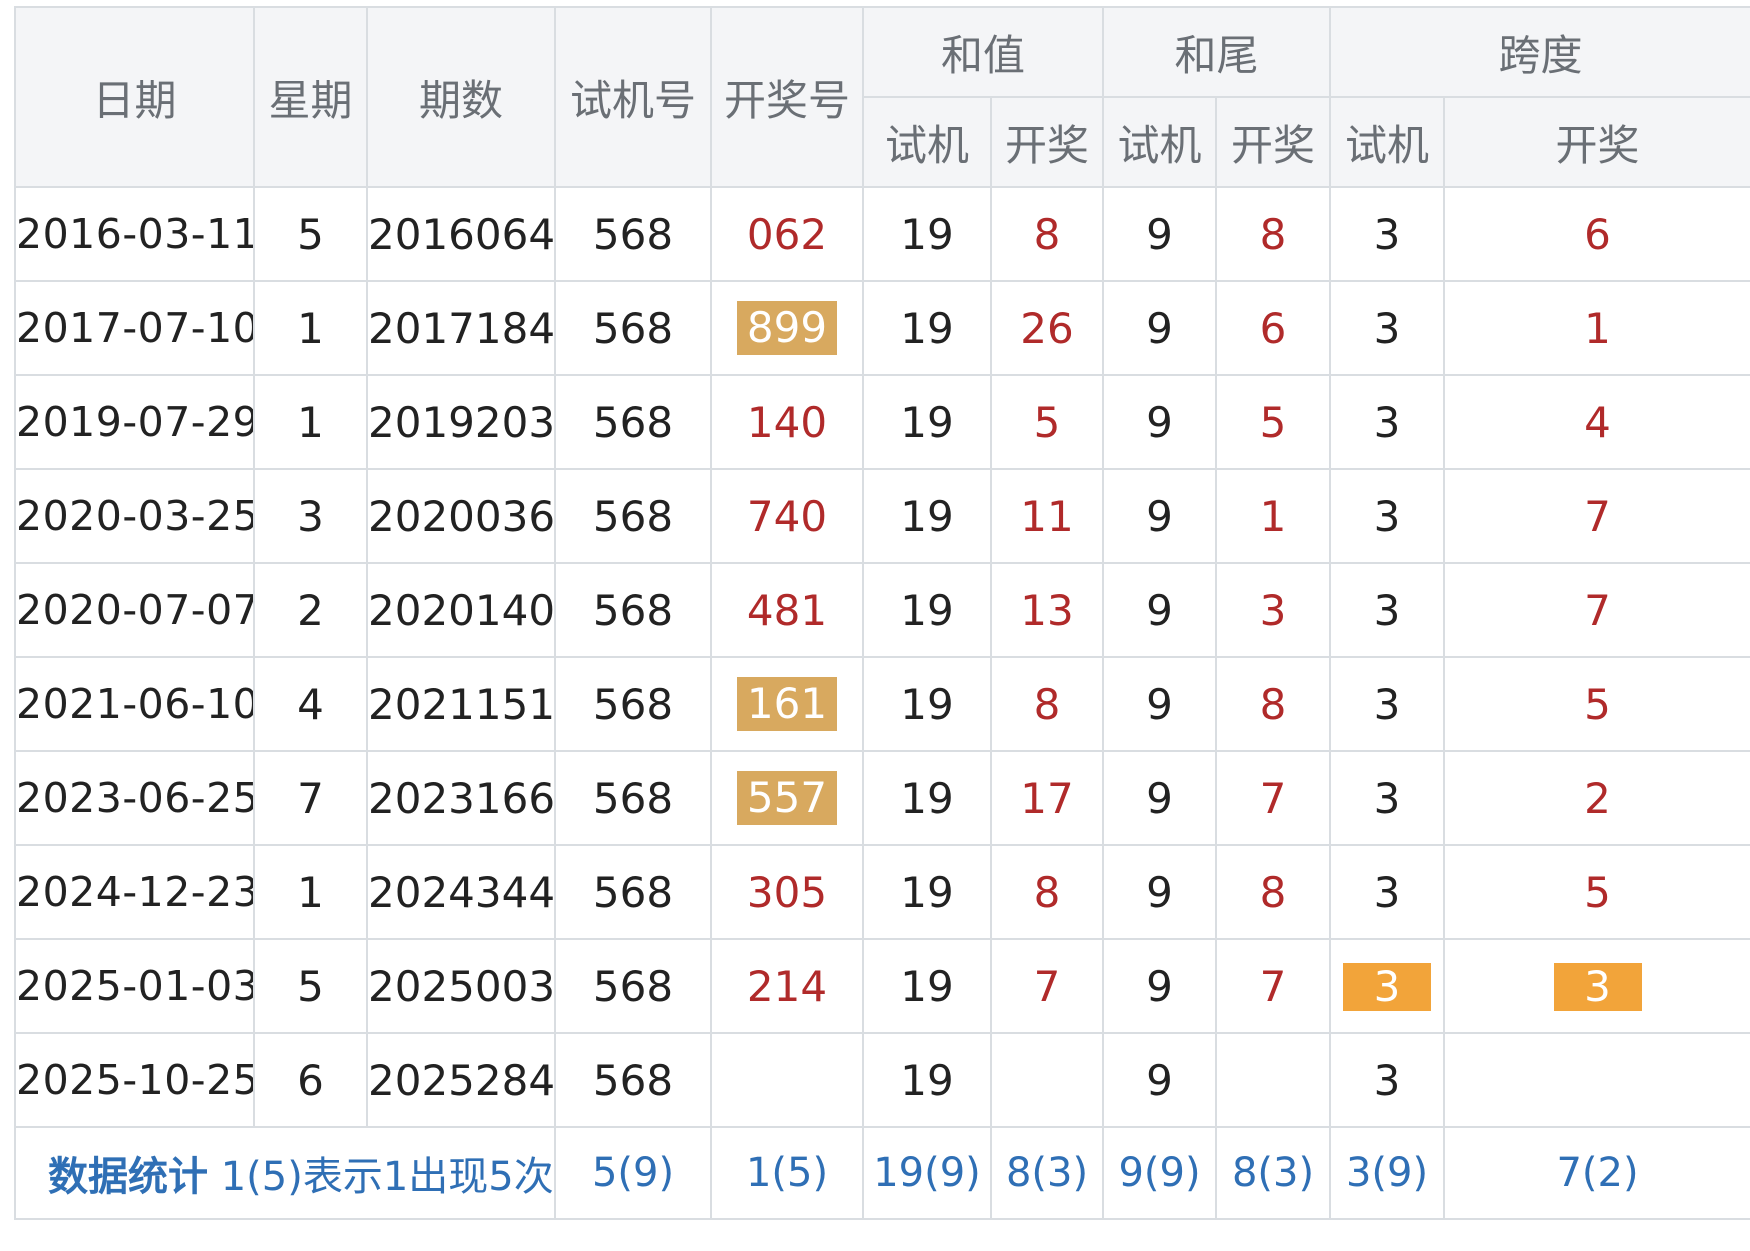 The image size is (1750, 1251). Describe the element at coordinates (1596, 422) in the screenshot. I see `cell-span-draw: 4` at that location.